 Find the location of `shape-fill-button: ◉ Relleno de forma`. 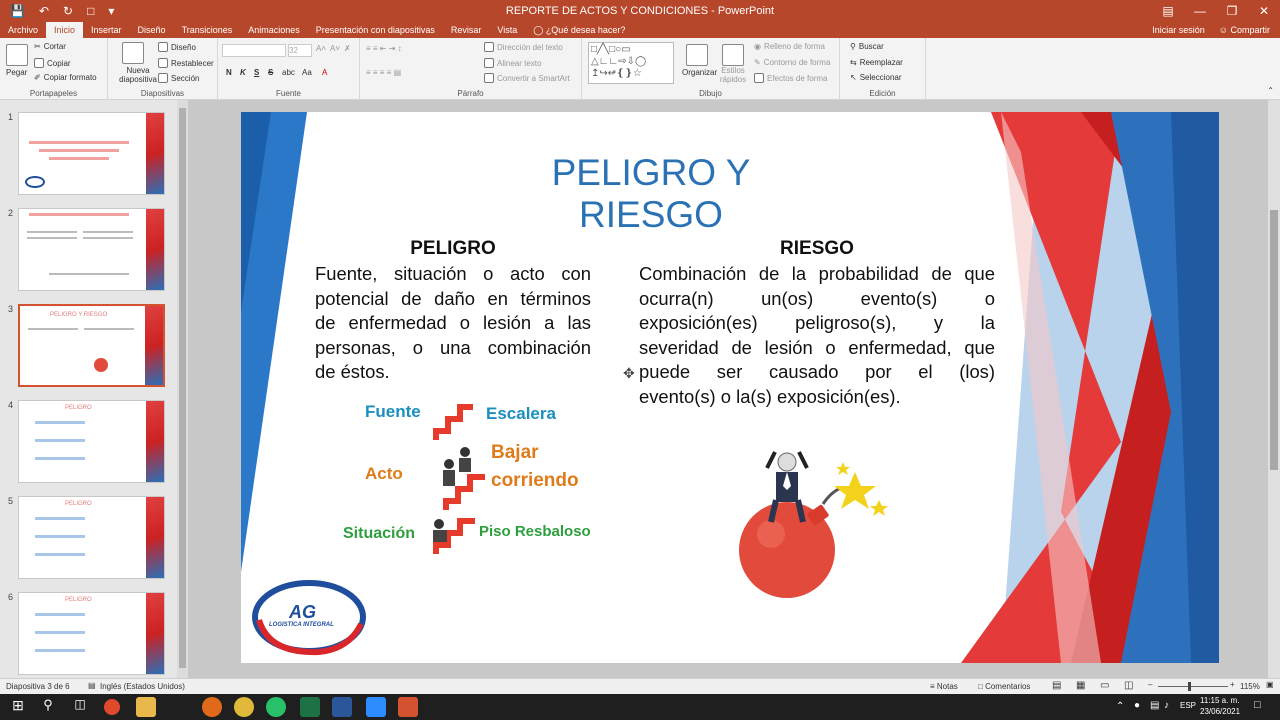

shape-fill-button: ◉ Relleno de forma is located at coordinates (789, 46).